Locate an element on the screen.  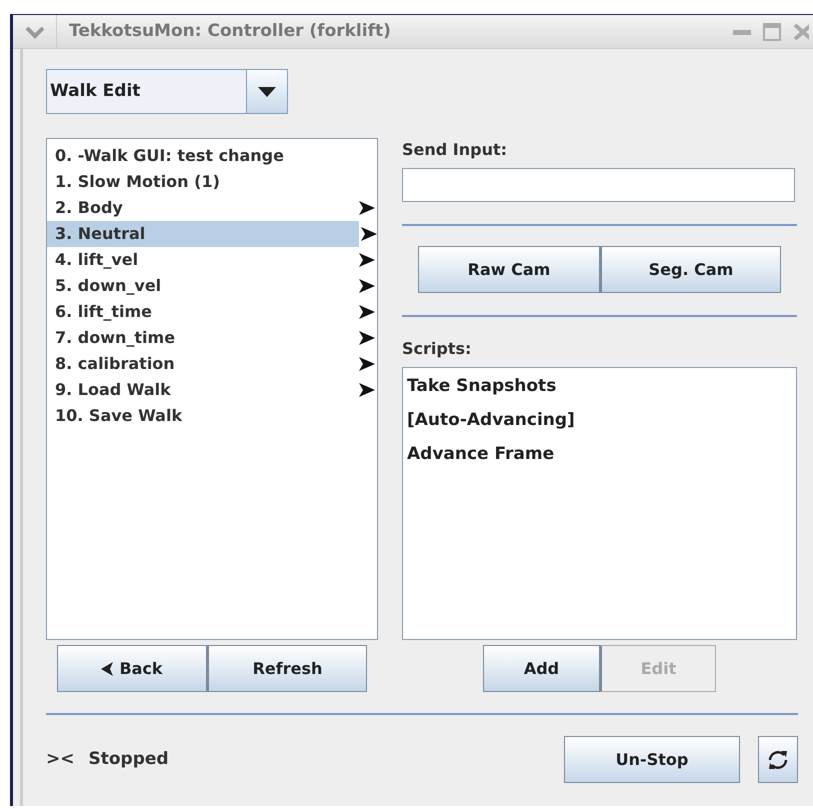
status-indicator: >< is located at coordinates (60, 759).